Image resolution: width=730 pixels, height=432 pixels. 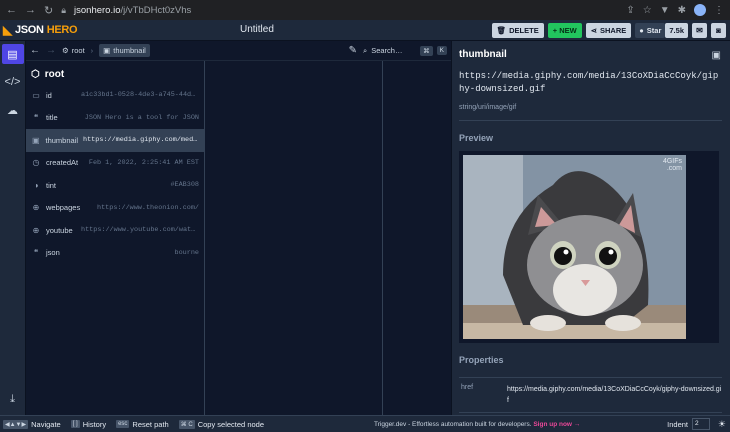 I want to click on row-key: json, so click(x=53, y=253).